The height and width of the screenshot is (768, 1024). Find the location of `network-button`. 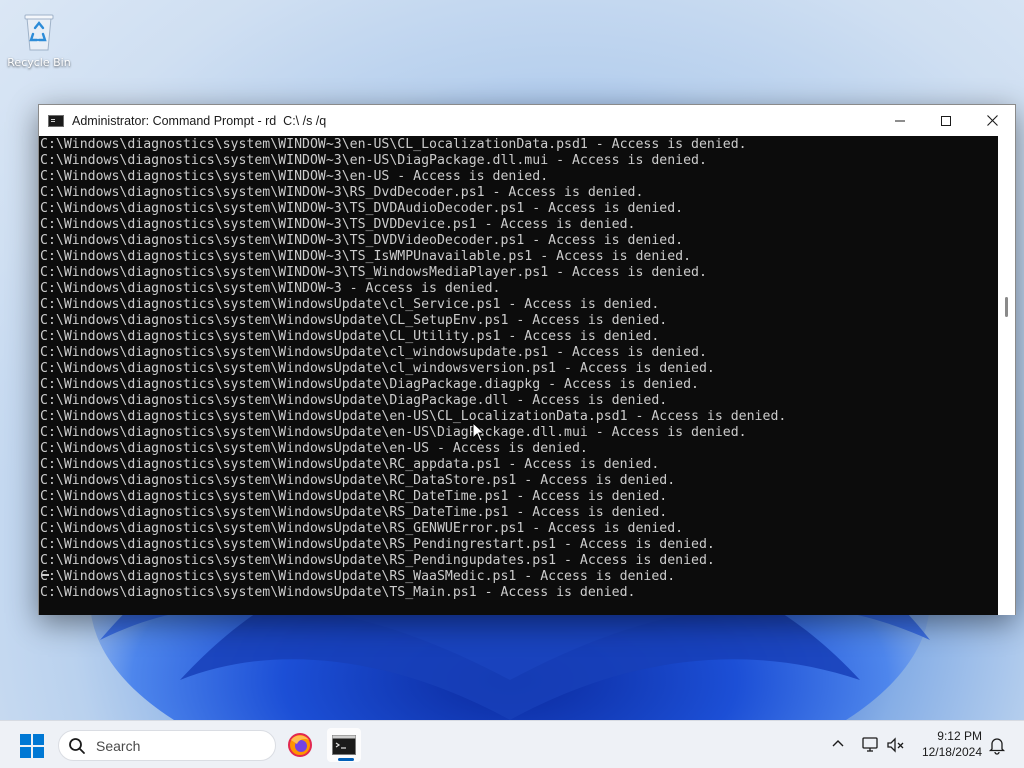

network-button is located at coordinates (870, 745).